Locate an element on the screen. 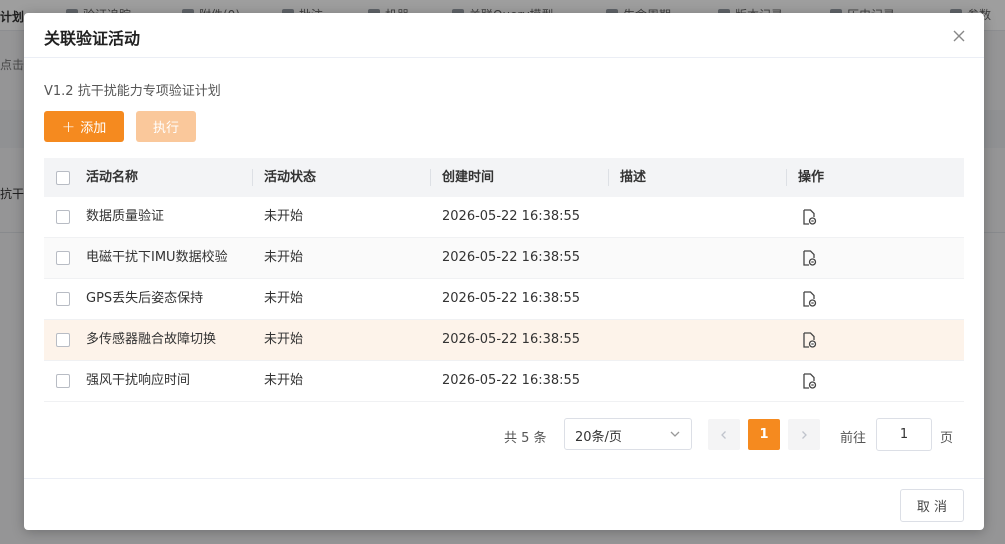 The image size is (1005, 544). footer-divider is located at coordinates (504, 478).